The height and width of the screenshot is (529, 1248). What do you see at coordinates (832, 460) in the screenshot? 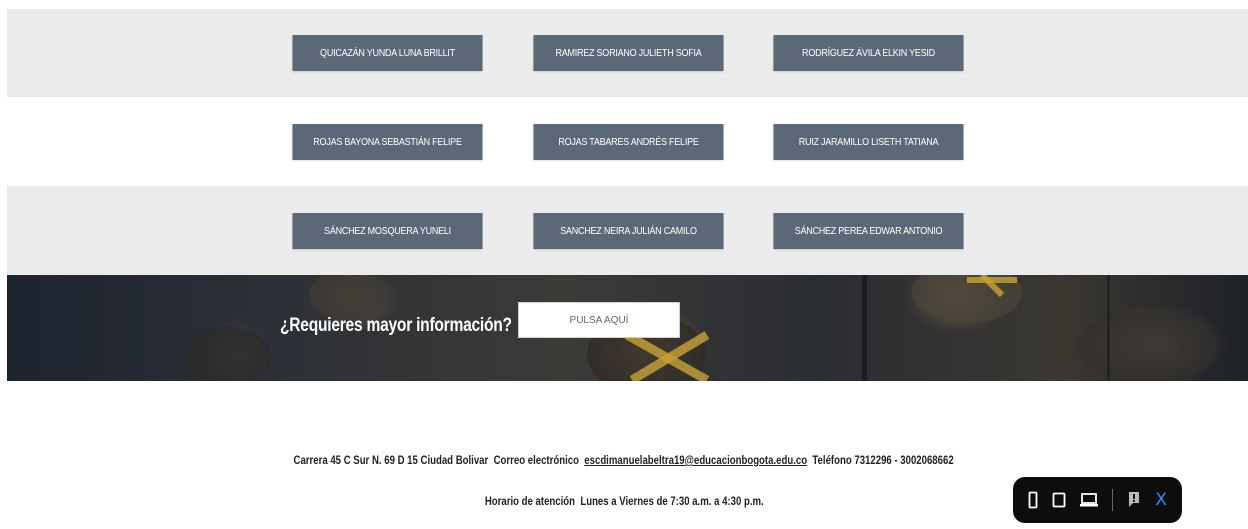
I see `phone-label: Teléfono` at bounding box center [832, 460].